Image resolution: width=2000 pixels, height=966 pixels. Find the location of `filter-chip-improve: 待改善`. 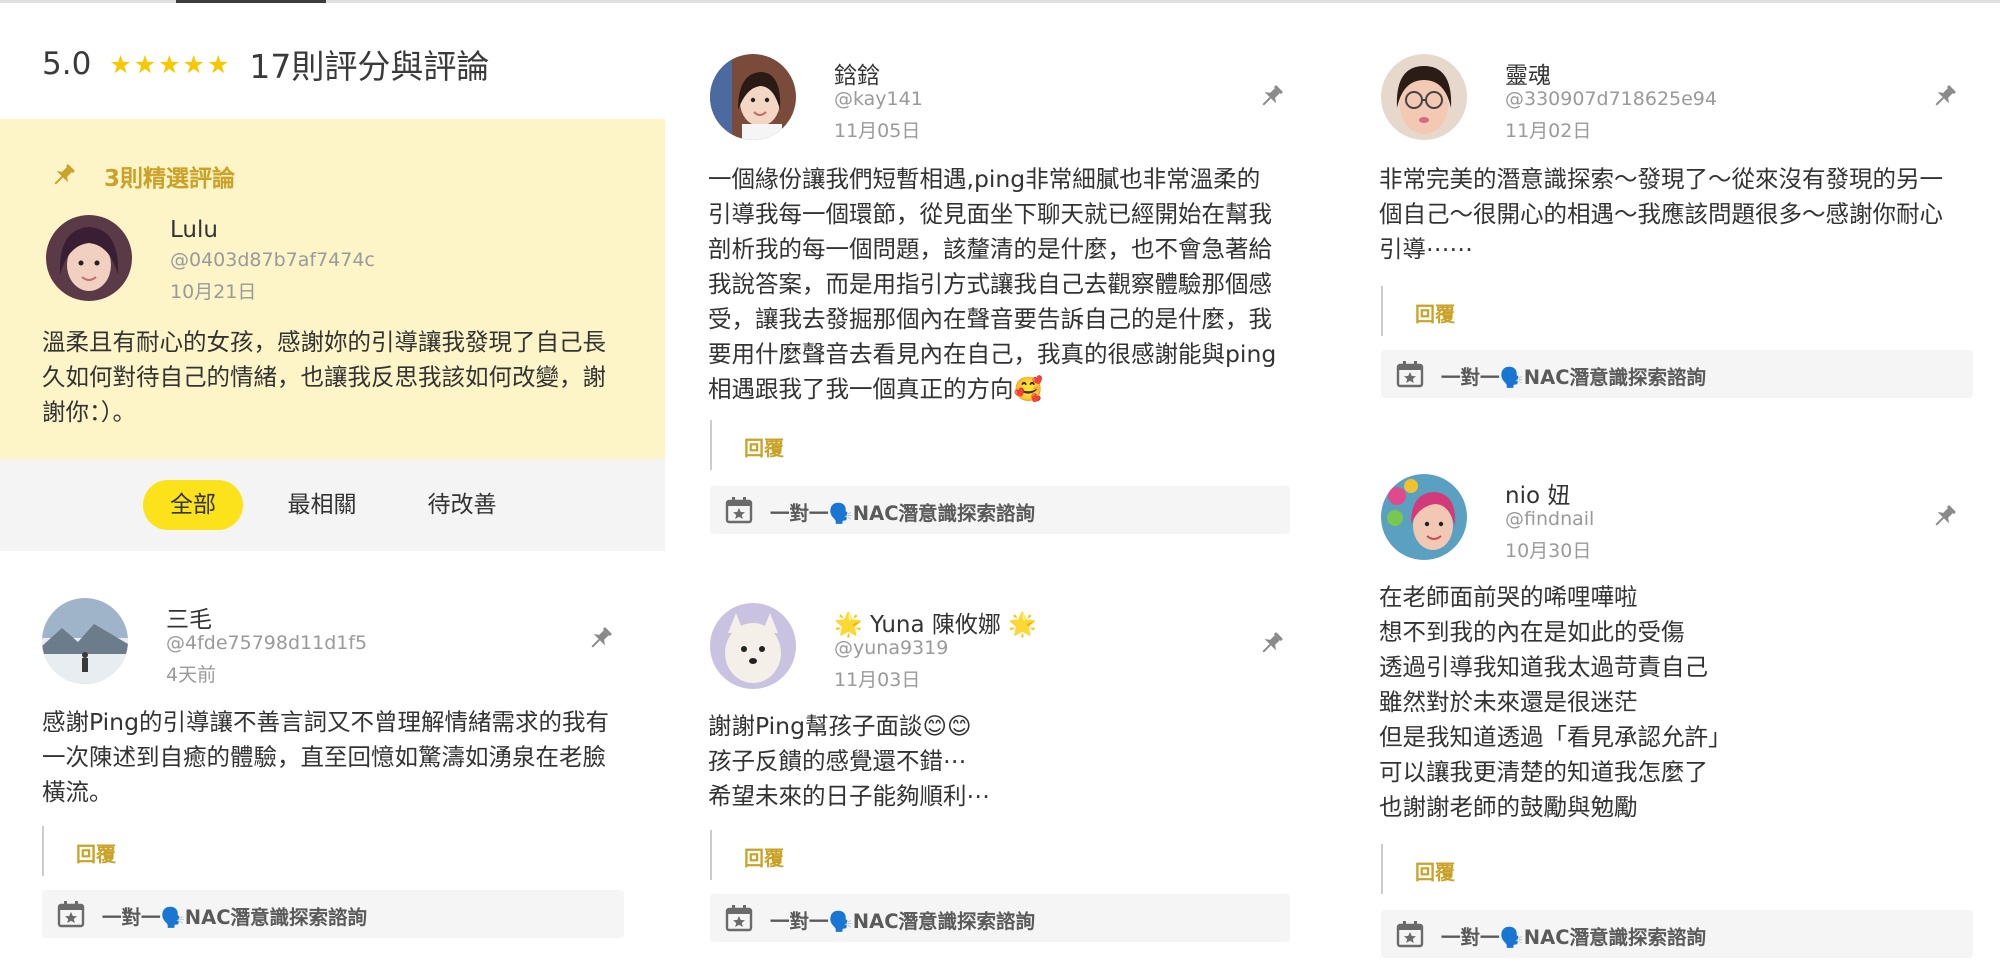

filter-chip-improve: 待改善 is located at coordinates (462, 505).